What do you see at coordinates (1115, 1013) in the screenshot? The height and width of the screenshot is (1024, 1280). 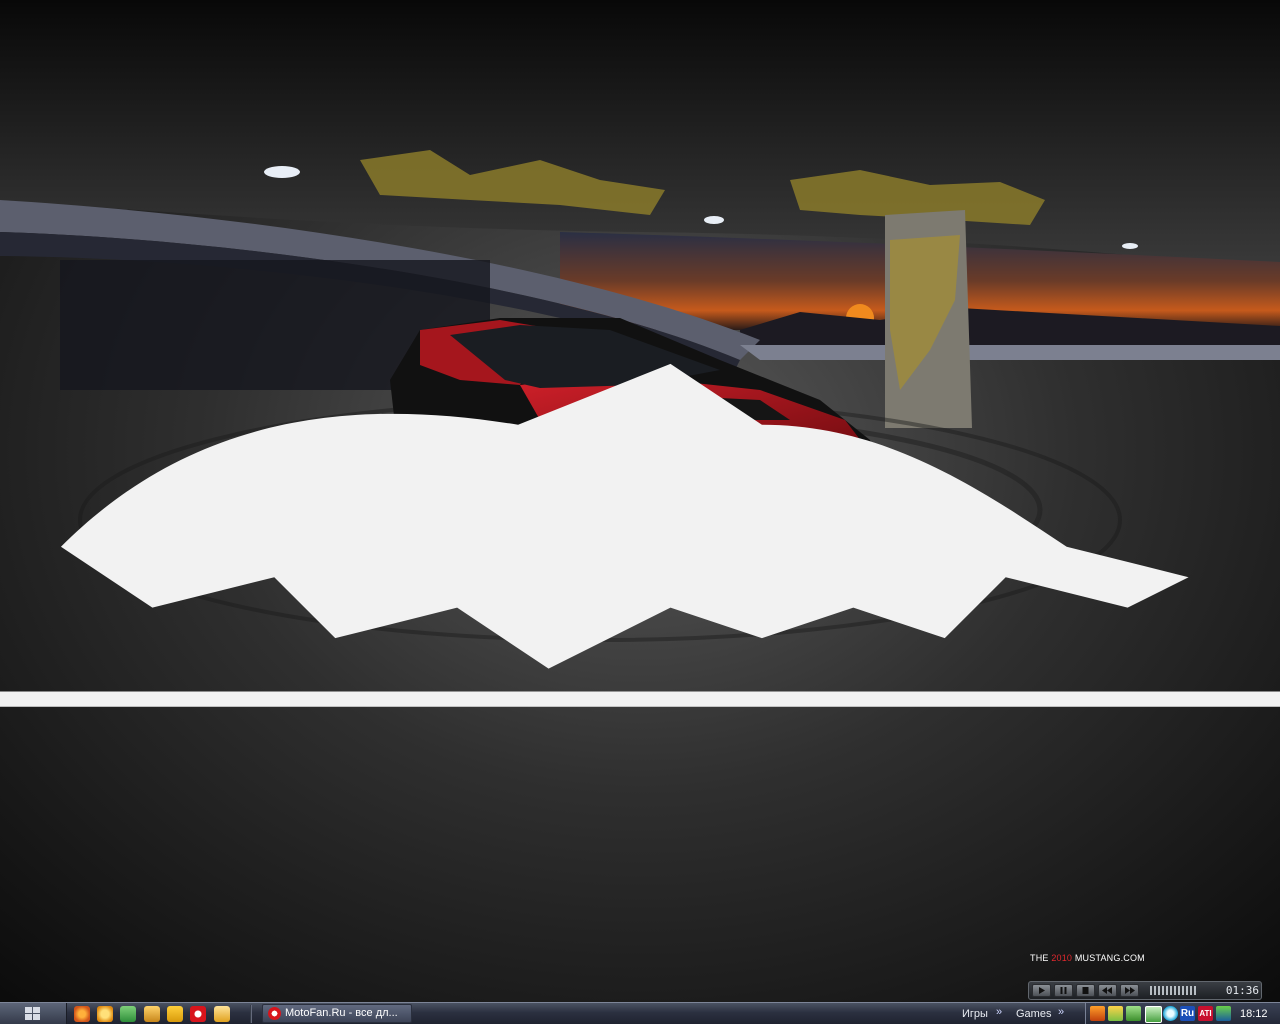 I see `network-icon` at bounding box center [1115, 1013].